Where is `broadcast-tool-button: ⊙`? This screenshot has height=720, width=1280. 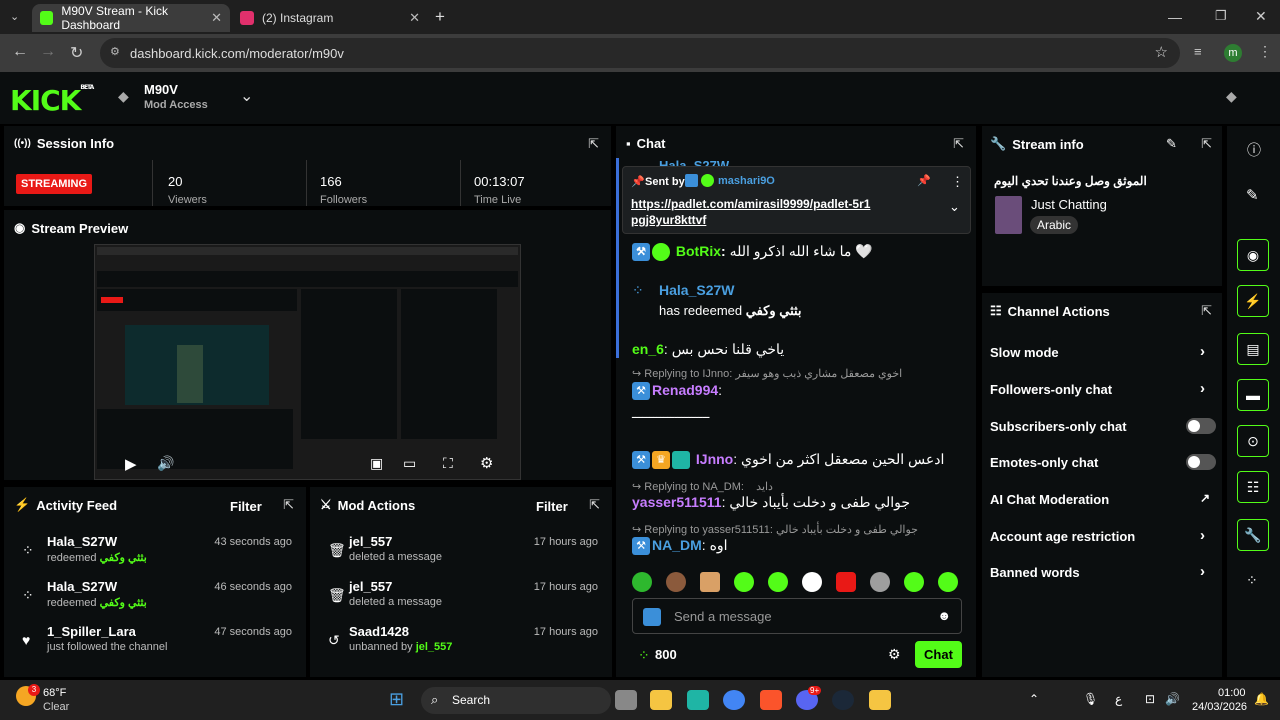
broadcast-tool-button: ⊙ is located at coordinates (1253, 441).